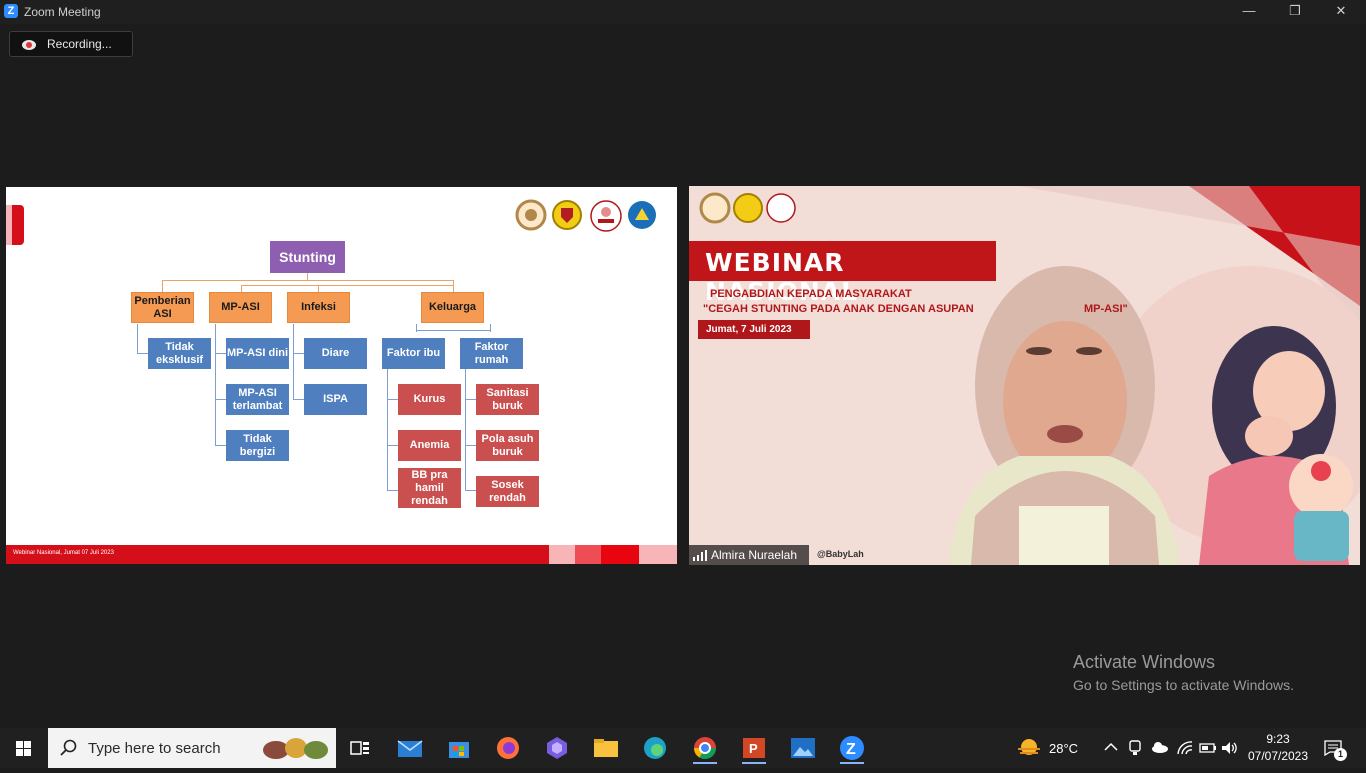  Describe the element at coordinates (1249, 12) in the screenshot. I see `minimize-button: —` at that location.